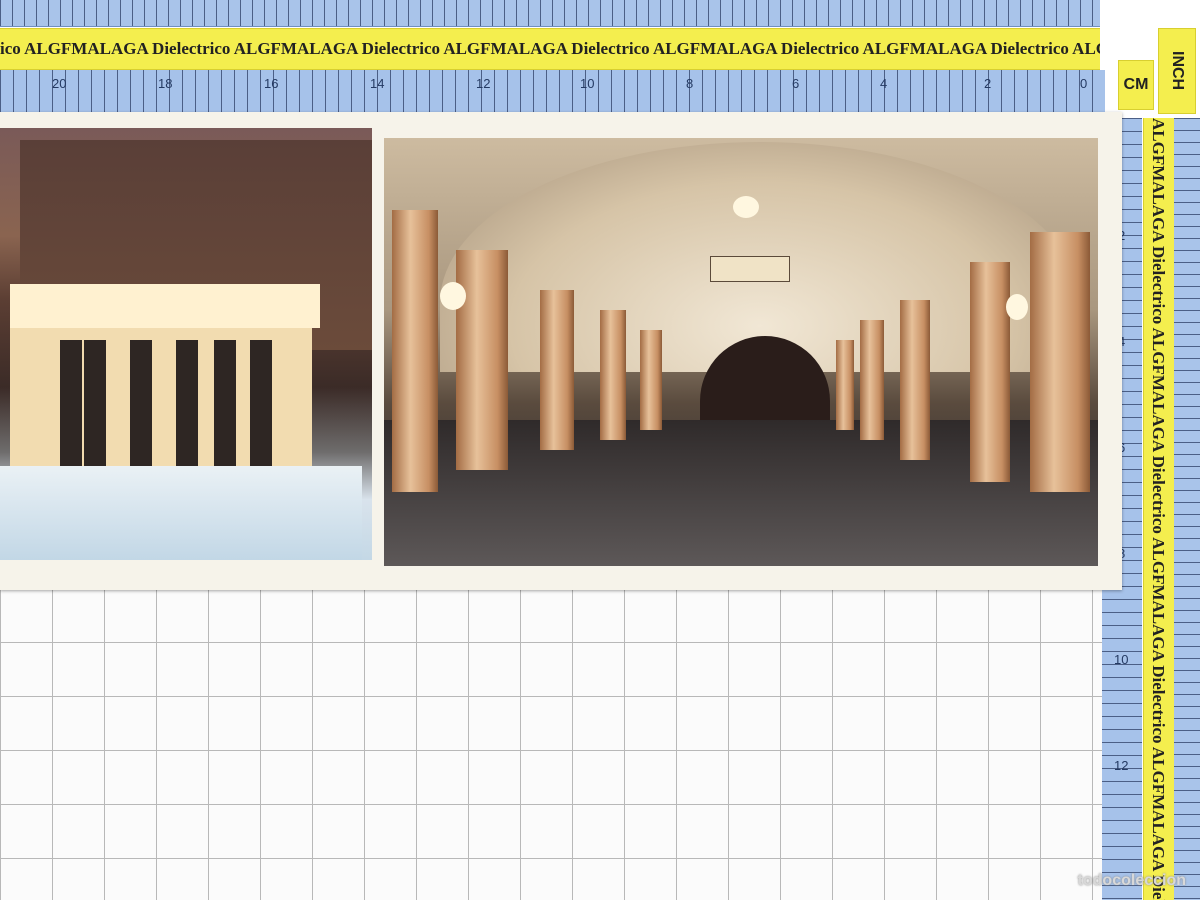 Image resolution: width=1200 pixels, height=900 pixels. I want to click on cm-tick-14: 14, so click(377, 83).